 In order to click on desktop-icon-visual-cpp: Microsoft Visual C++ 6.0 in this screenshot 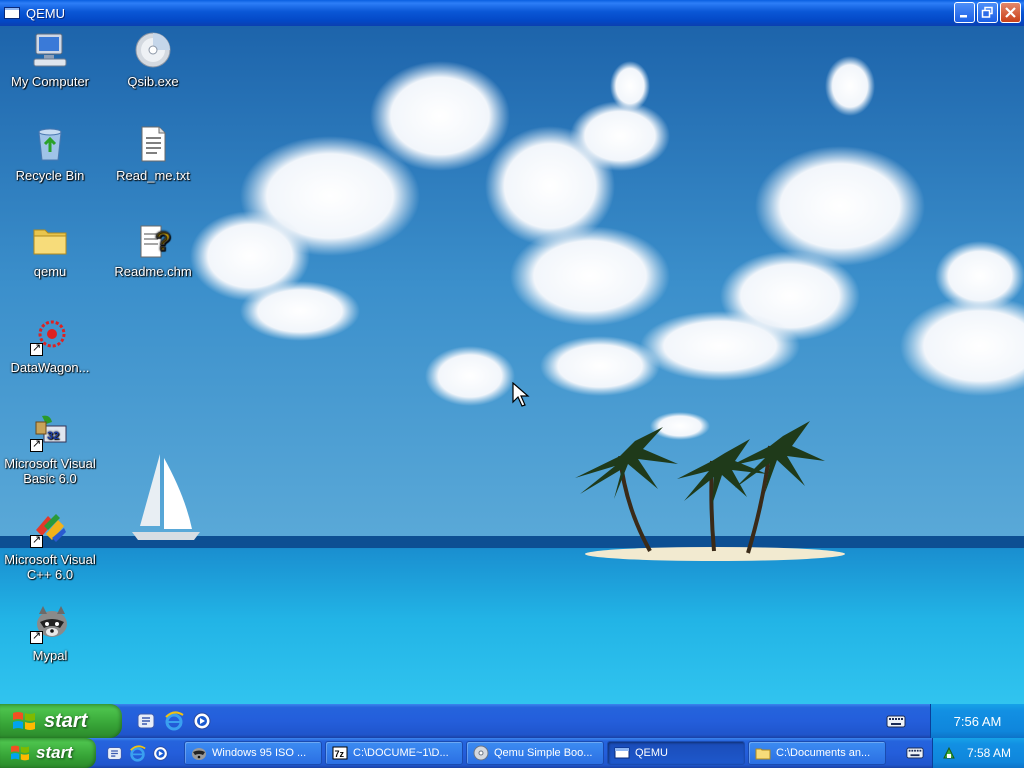, I will do `click(50, 545)`.